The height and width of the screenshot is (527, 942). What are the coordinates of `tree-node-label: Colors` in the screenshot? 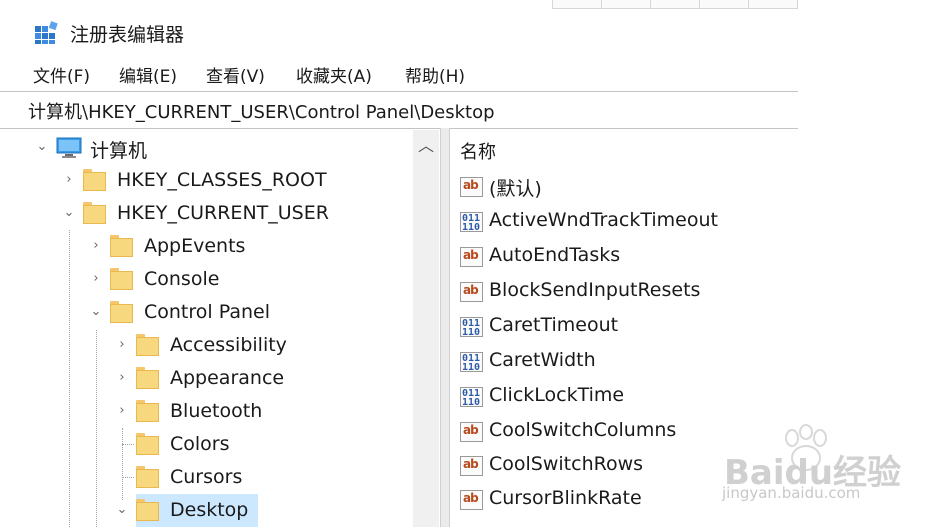 It's located at (200, 444).